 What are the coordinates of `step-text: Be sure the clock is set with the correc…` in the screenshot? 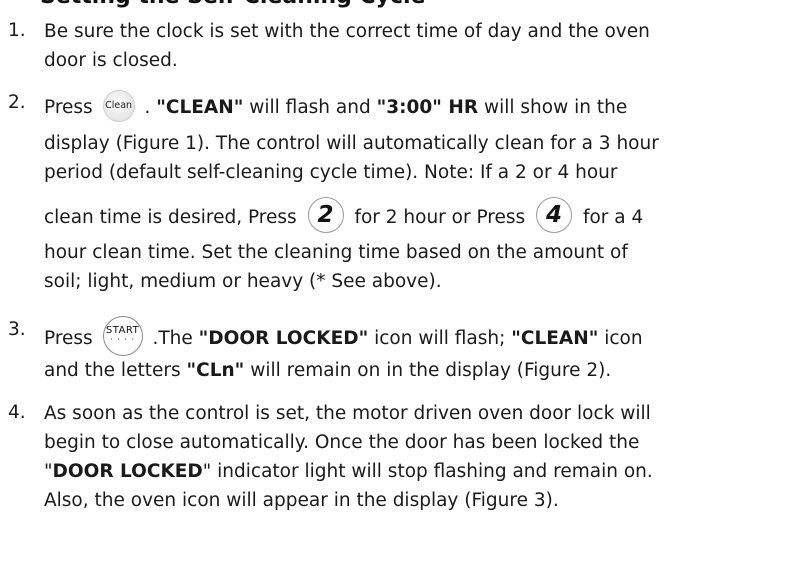 It's located at (347, 31).